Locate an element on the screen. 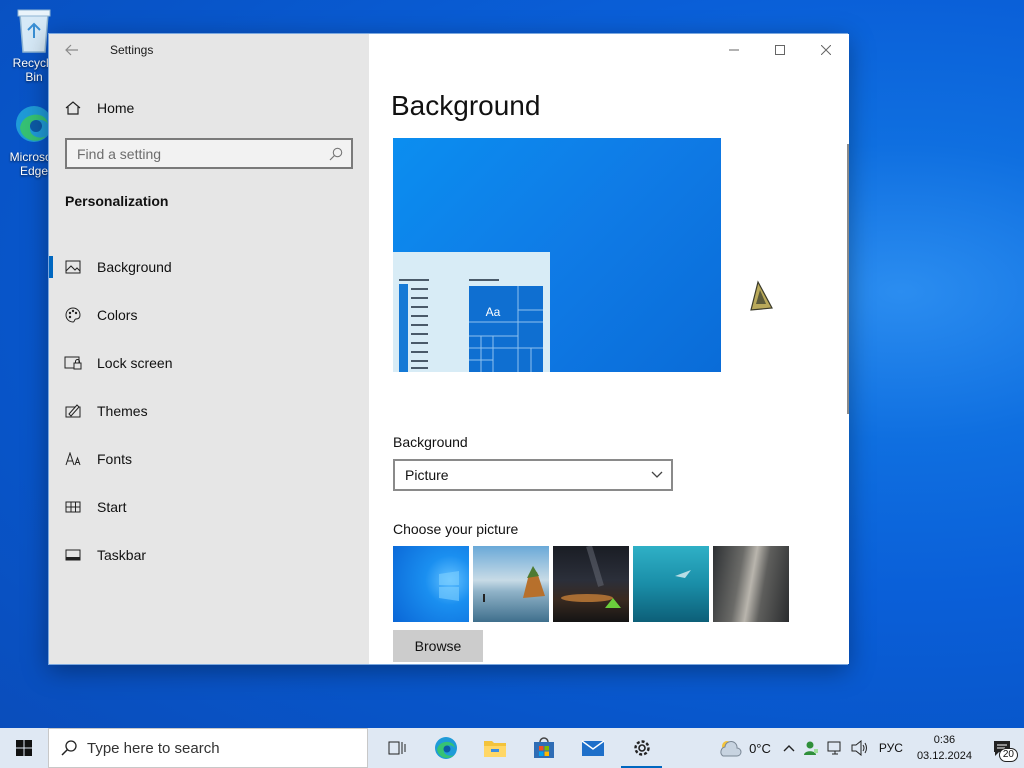  clock-date: 03.12.2024 is located at coordinates (944, 756).